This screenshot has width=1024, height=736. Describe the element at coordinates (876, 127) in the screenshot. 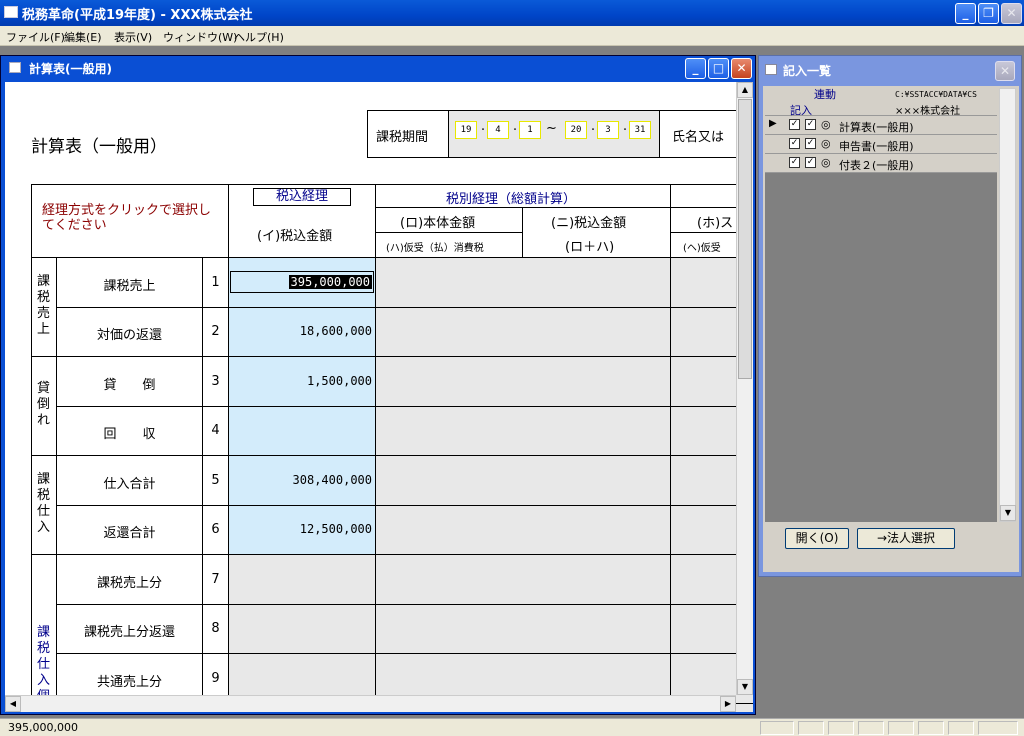

I see `list-item-label: 計算表(一般用)` at that location.